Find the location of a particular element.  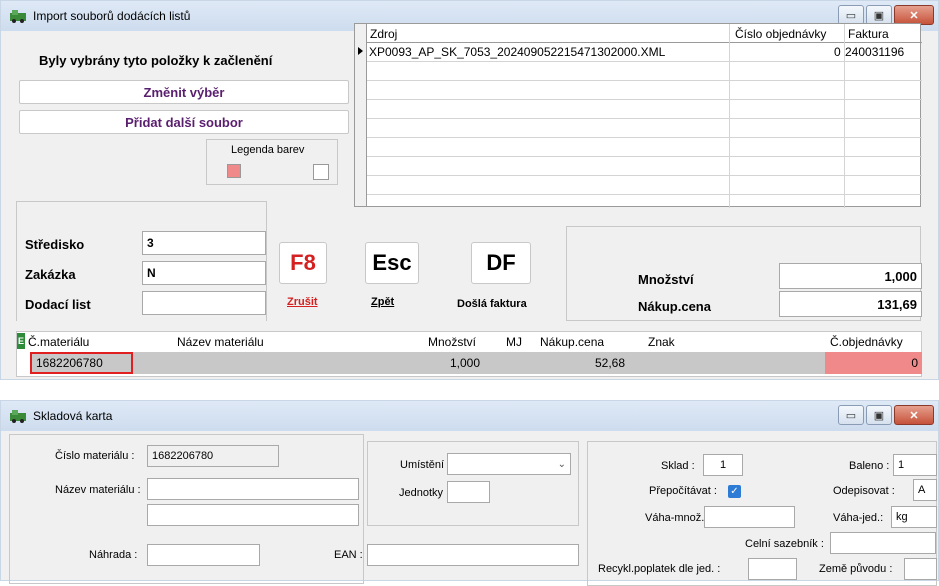

unit-weight-label: Váha-jed.: is located at coordinates (858, 518).